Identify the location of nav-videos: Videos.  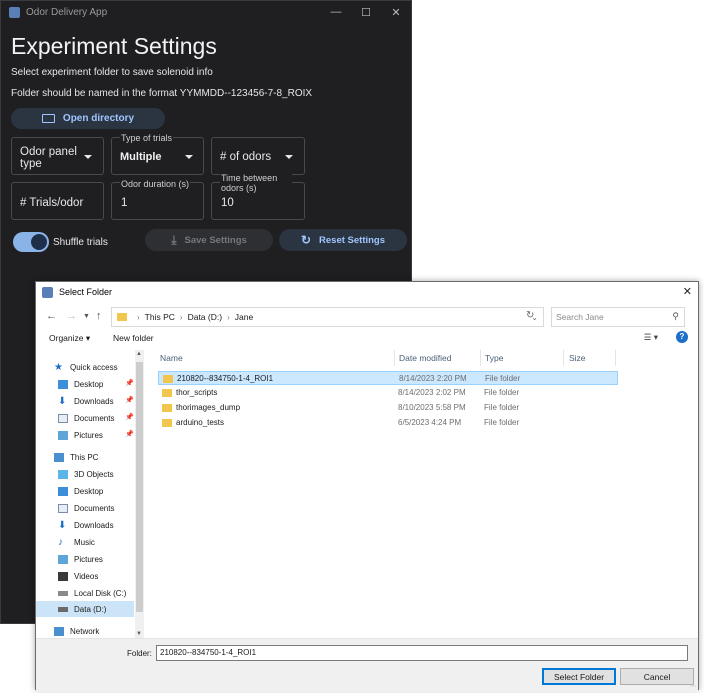
(96, 576).